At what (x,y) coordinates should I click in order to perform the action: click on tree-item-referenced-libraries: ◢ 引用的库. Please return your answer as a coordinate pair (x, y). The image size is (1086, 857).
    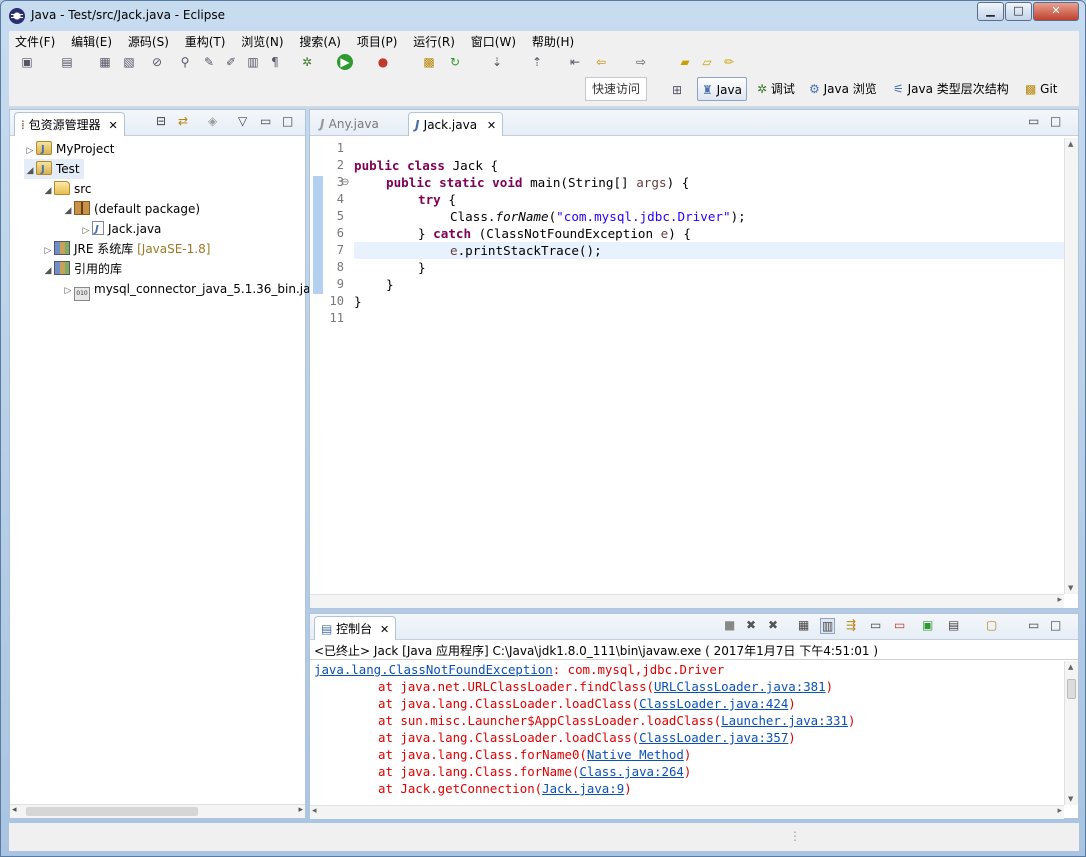
    Looking at the image, I should click on (82, 269).